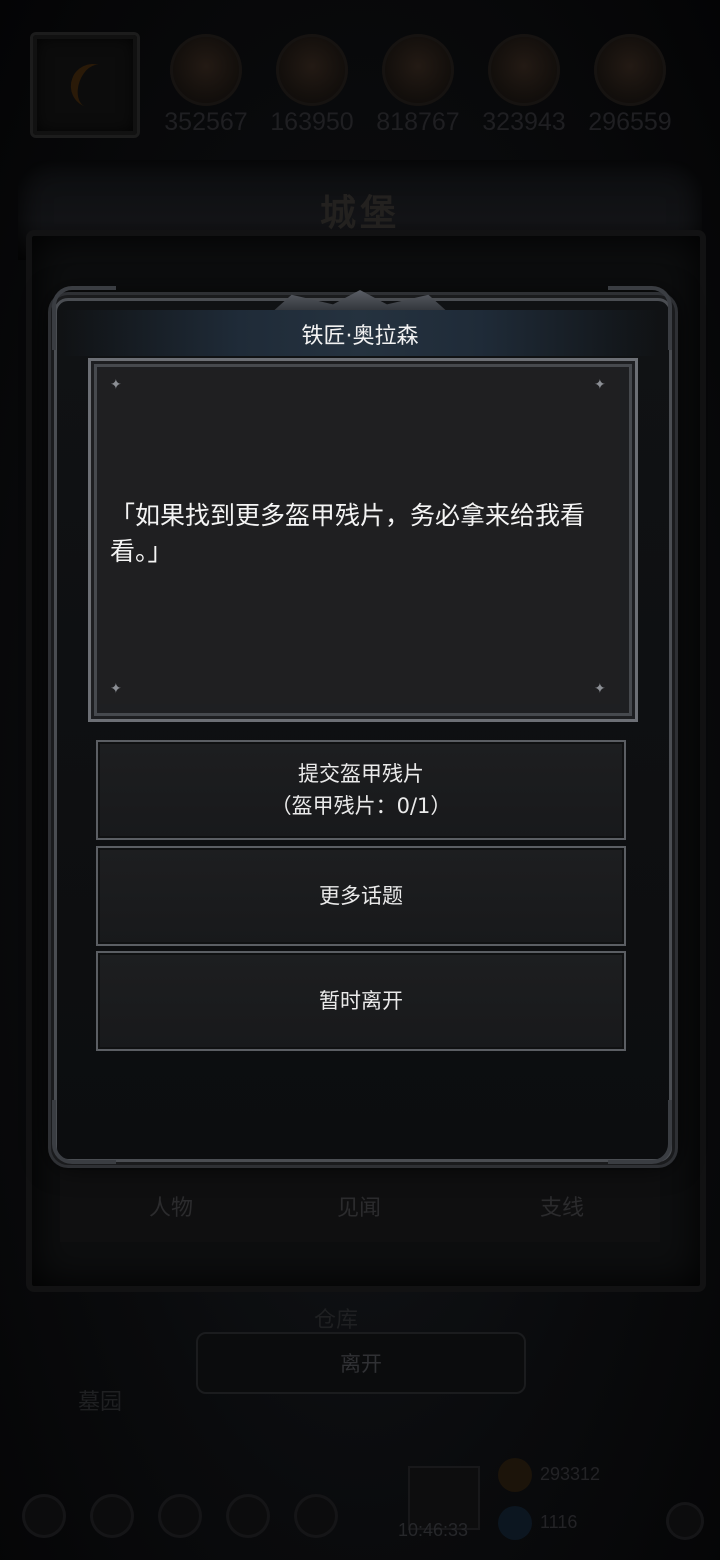 The image size is (720, 1560). I want to click on resource-count-grain: 352567, so click(206, 122).